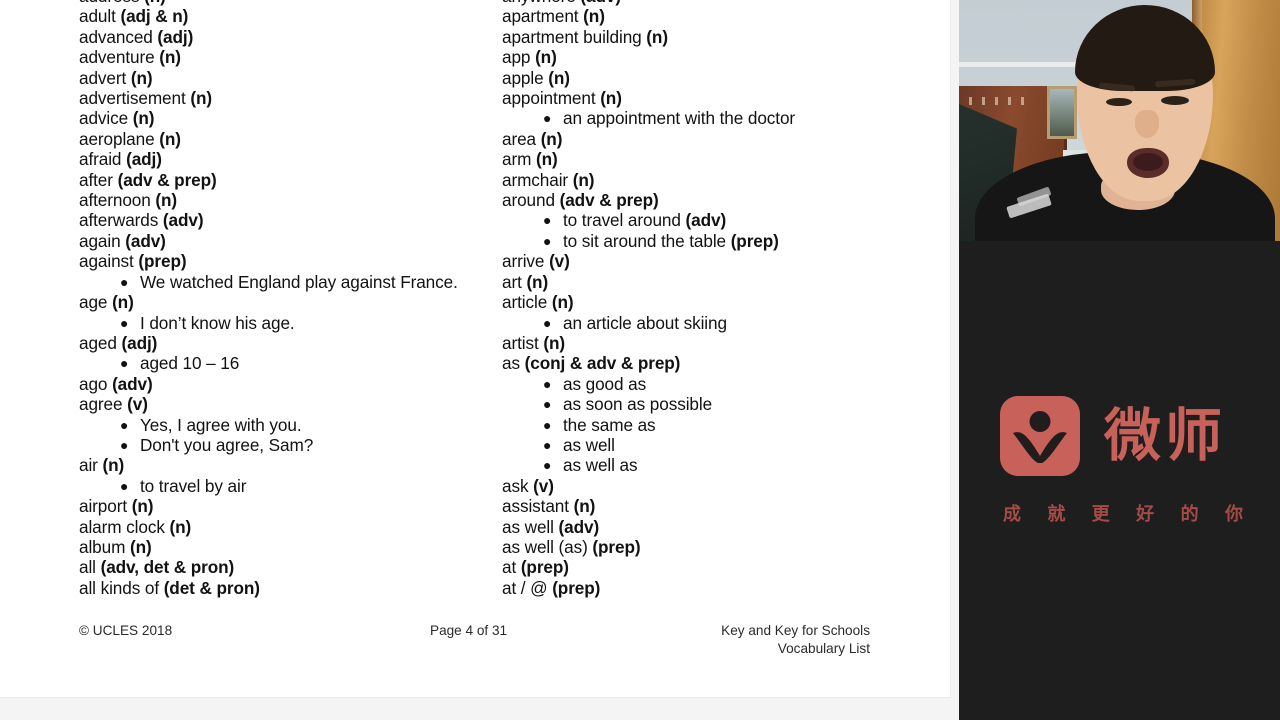 This screenshot has height=720, width=1280. Describe the element at coordinates (119, 57) in the screenshot. I see `entry-headword: adventure` at that location.